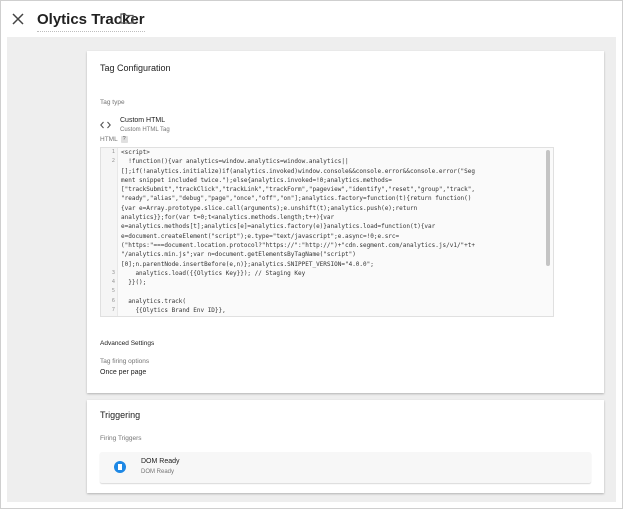 Image resolution: width=623 pixels, height=509 pixels. I want to click on code-line: {{Olytics Brand Env ID}},, so click(173, 311).